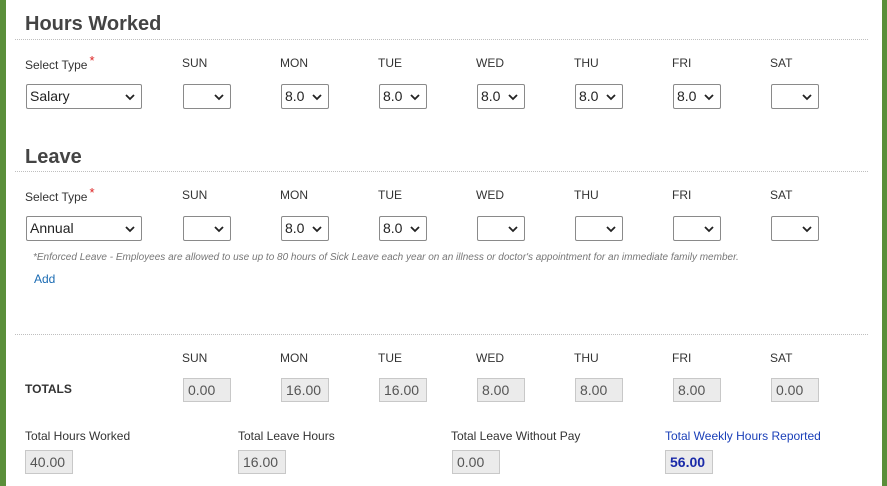 The width and height of the screenshot is (887, 486). Describe the element at coordinates (490, 195) in the screenshot. I see `leave-day-label-wed: WED` at that location.